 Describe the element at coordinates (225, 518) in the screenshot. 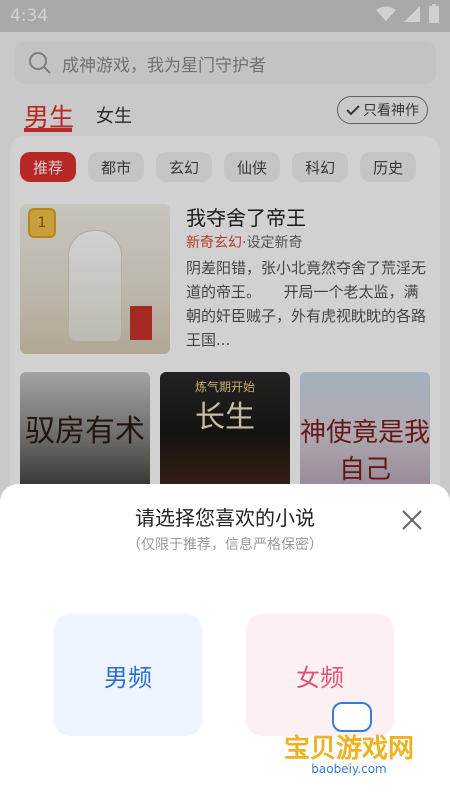

I see `sheet-title: 请选择您喜欢的小说` at that location.